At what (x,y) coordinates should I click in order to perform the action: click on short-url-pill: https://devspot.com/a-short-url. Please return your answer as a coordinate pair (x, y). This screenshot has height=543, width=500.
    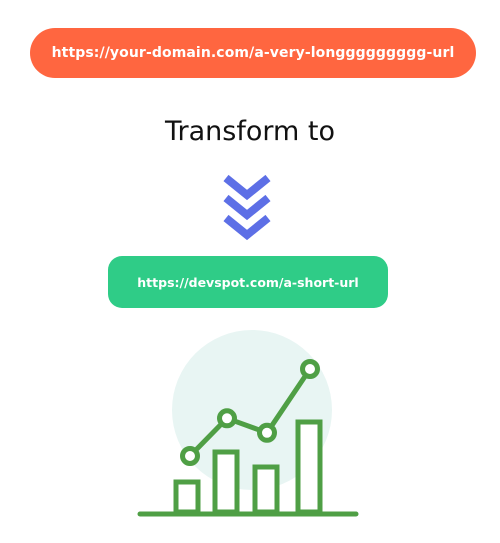
    Looking at the image, I should click on (248, 282).